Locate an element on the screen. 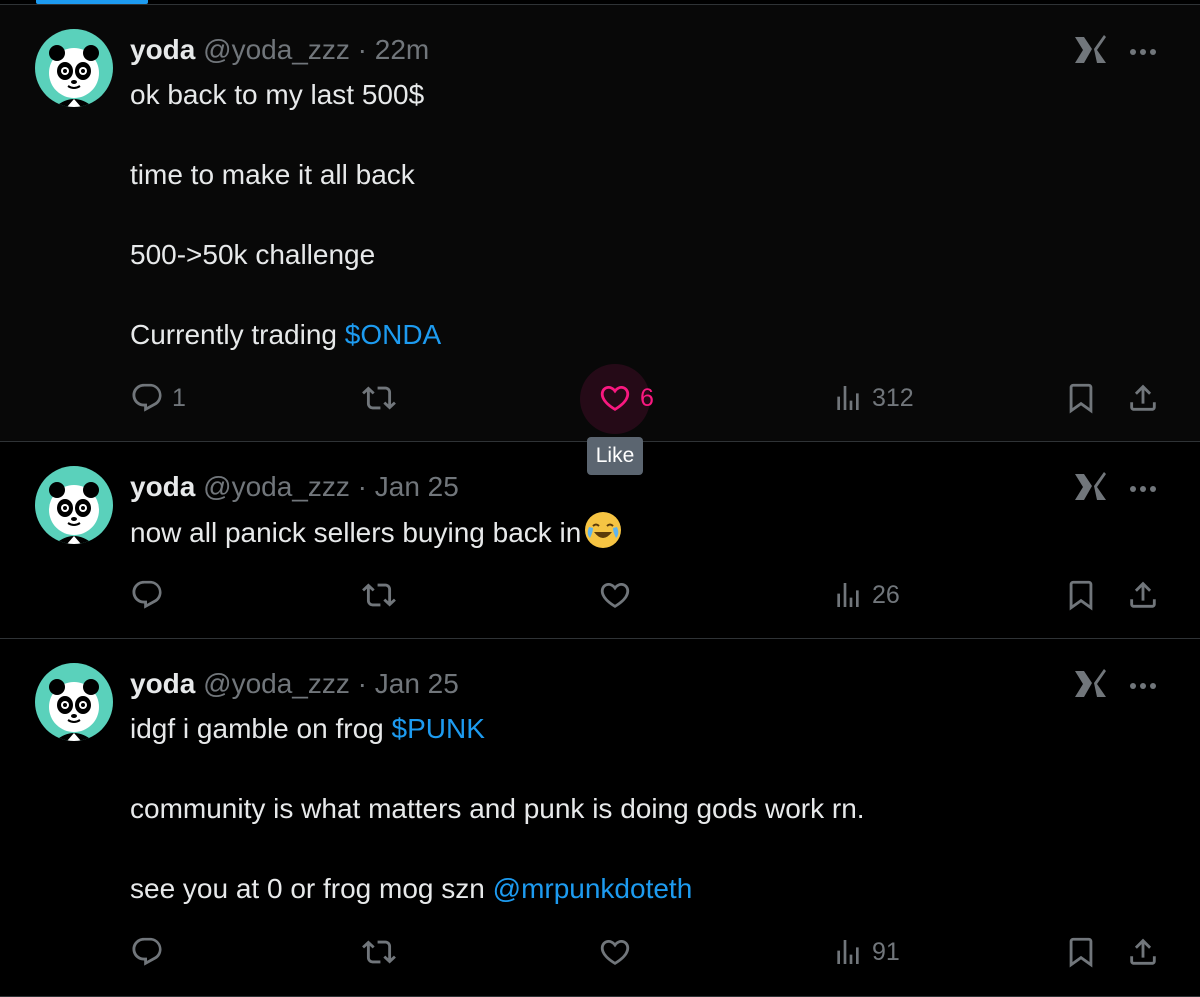  tweet-header: yoda @yoda_zzz · 22m is located at coordinates (279, 50).